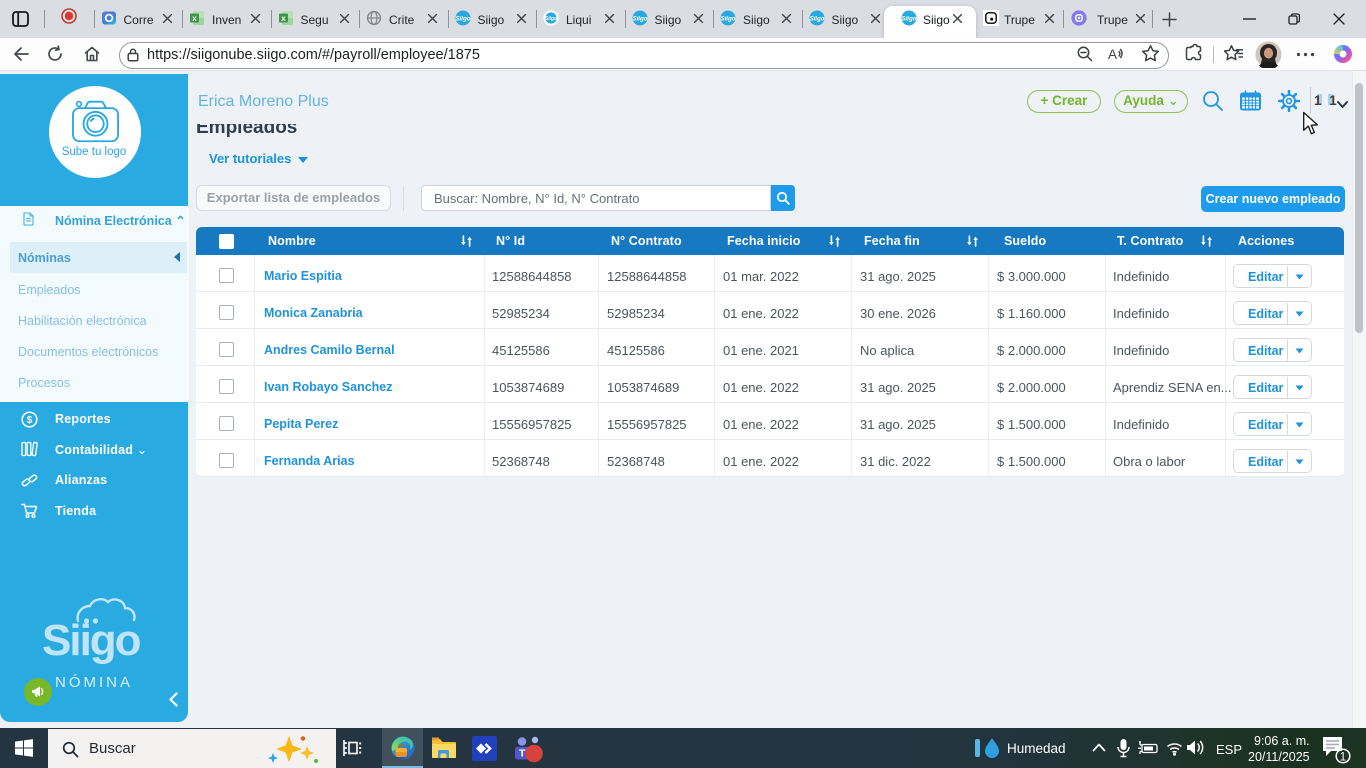  I want to click on svg-text: T, so click(522, 754).